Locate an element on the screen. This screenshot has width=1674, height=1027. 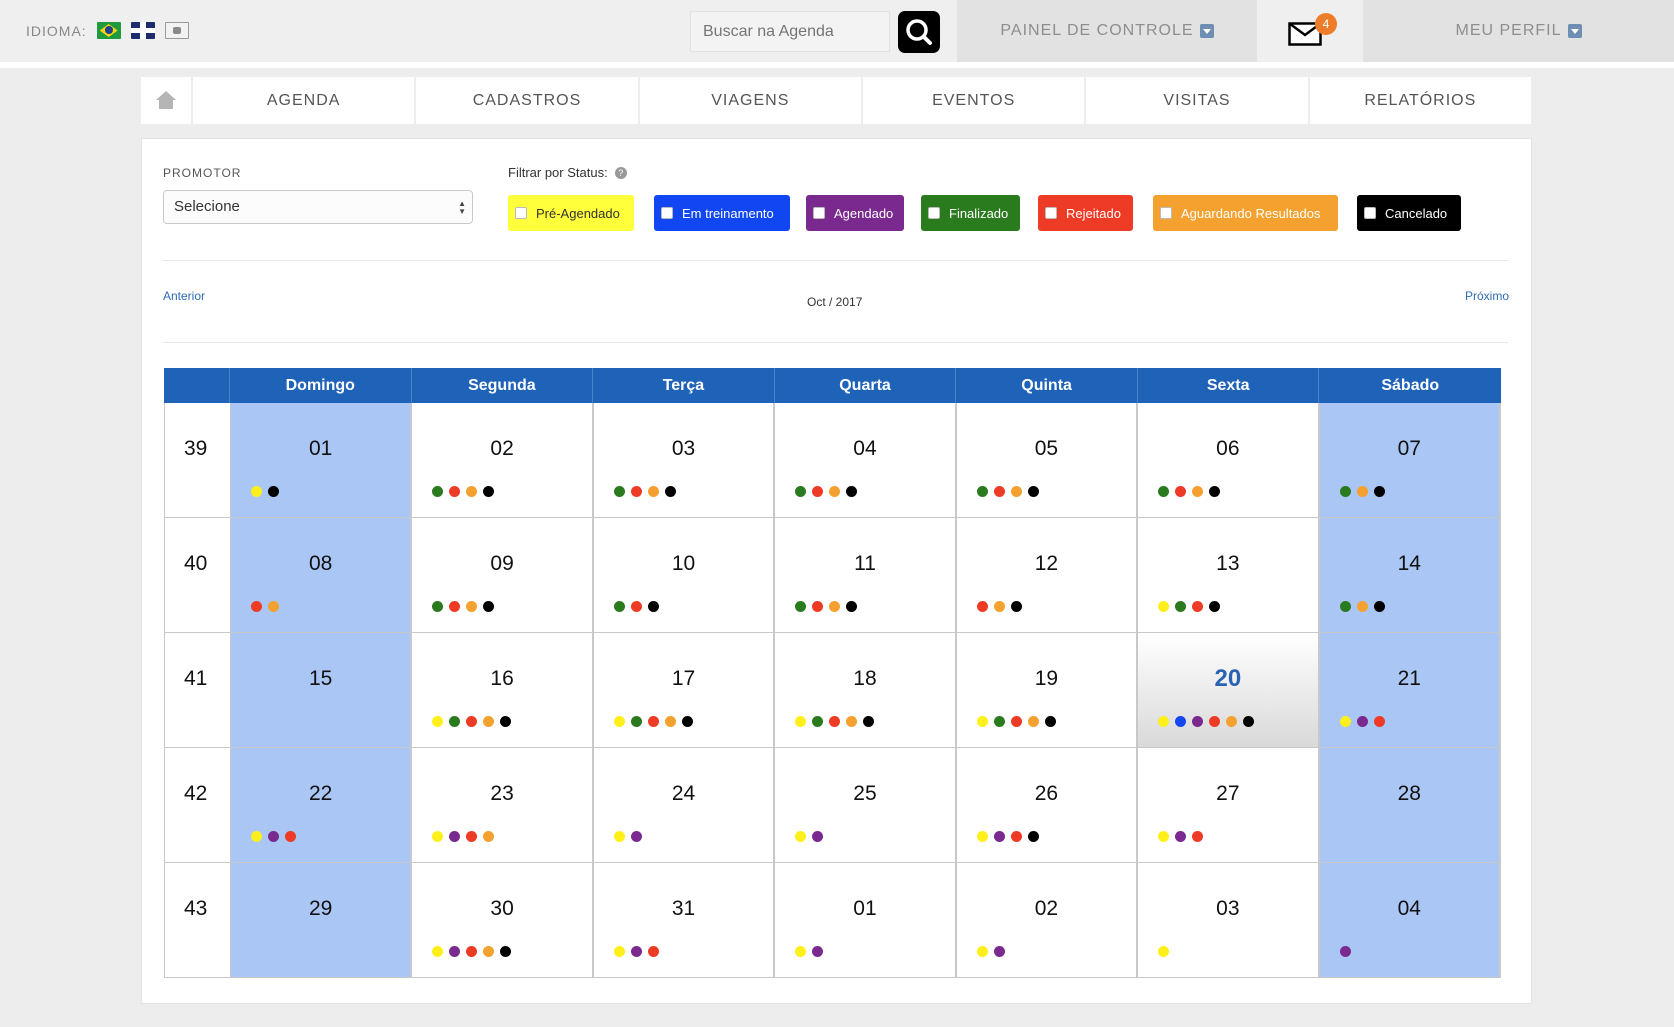
nav-eventos: EVENTOS is located at coordinates (973, 100).